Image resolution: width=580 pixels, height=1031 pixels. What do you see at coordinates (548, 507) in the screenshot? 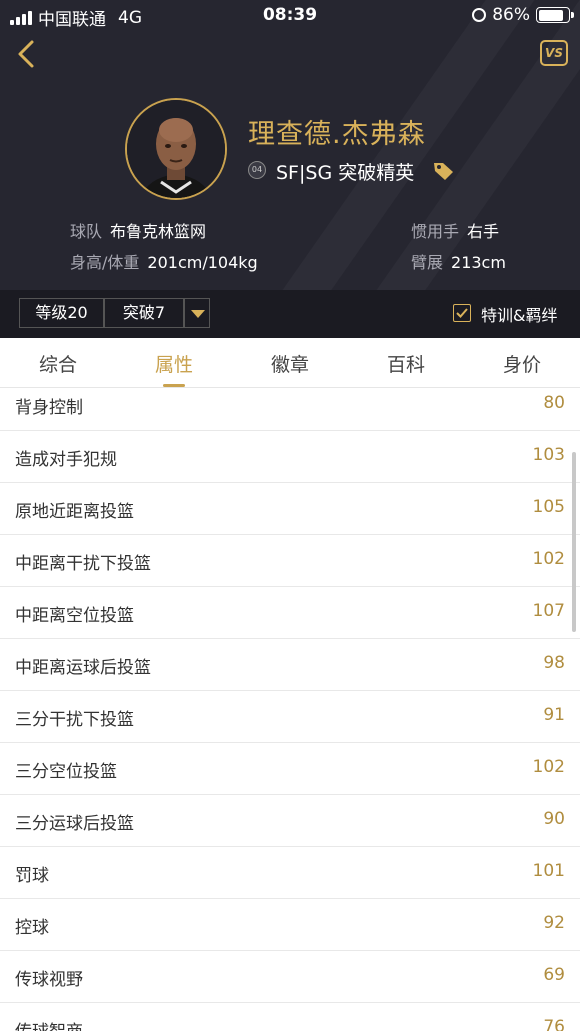
I see `attribute-value: 105` at bounding box center [548, 507].